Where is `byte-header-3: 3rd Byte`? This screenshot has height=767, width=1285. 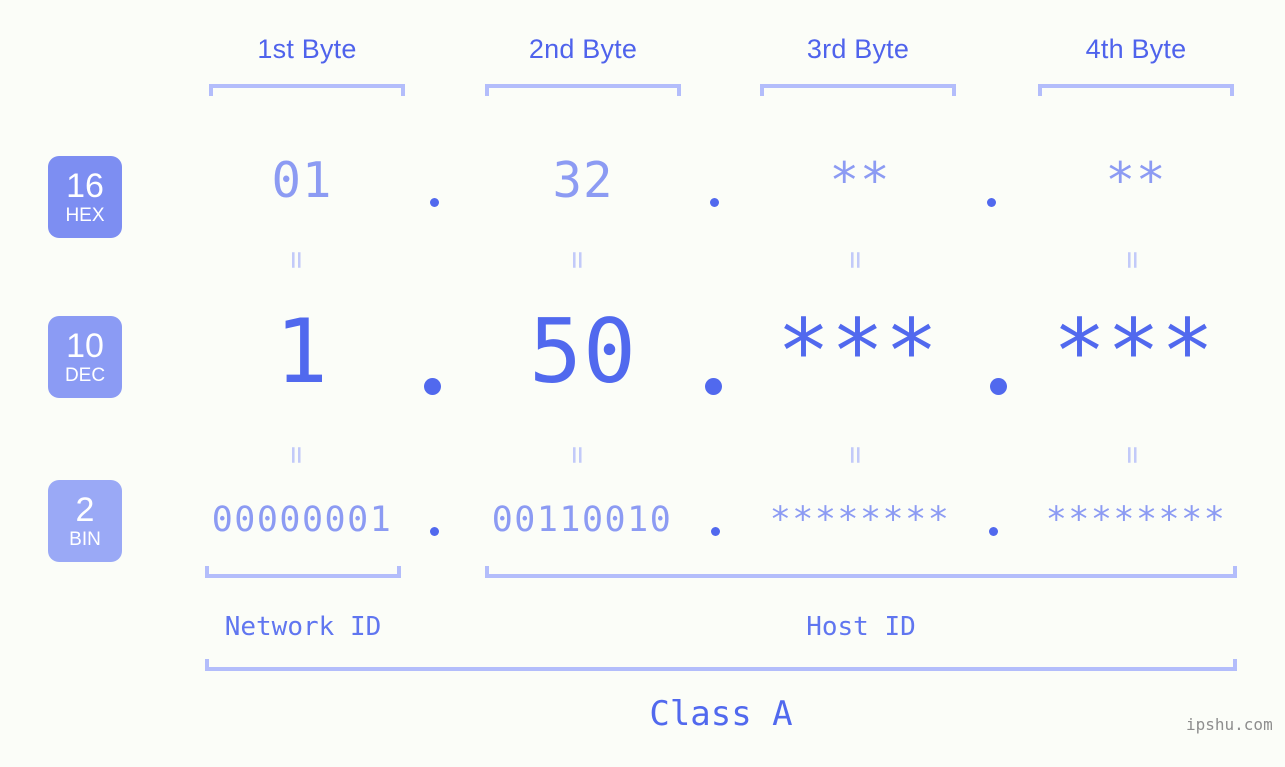 byte-header-3: 3rd Byte is located at coordinates (858, 49).